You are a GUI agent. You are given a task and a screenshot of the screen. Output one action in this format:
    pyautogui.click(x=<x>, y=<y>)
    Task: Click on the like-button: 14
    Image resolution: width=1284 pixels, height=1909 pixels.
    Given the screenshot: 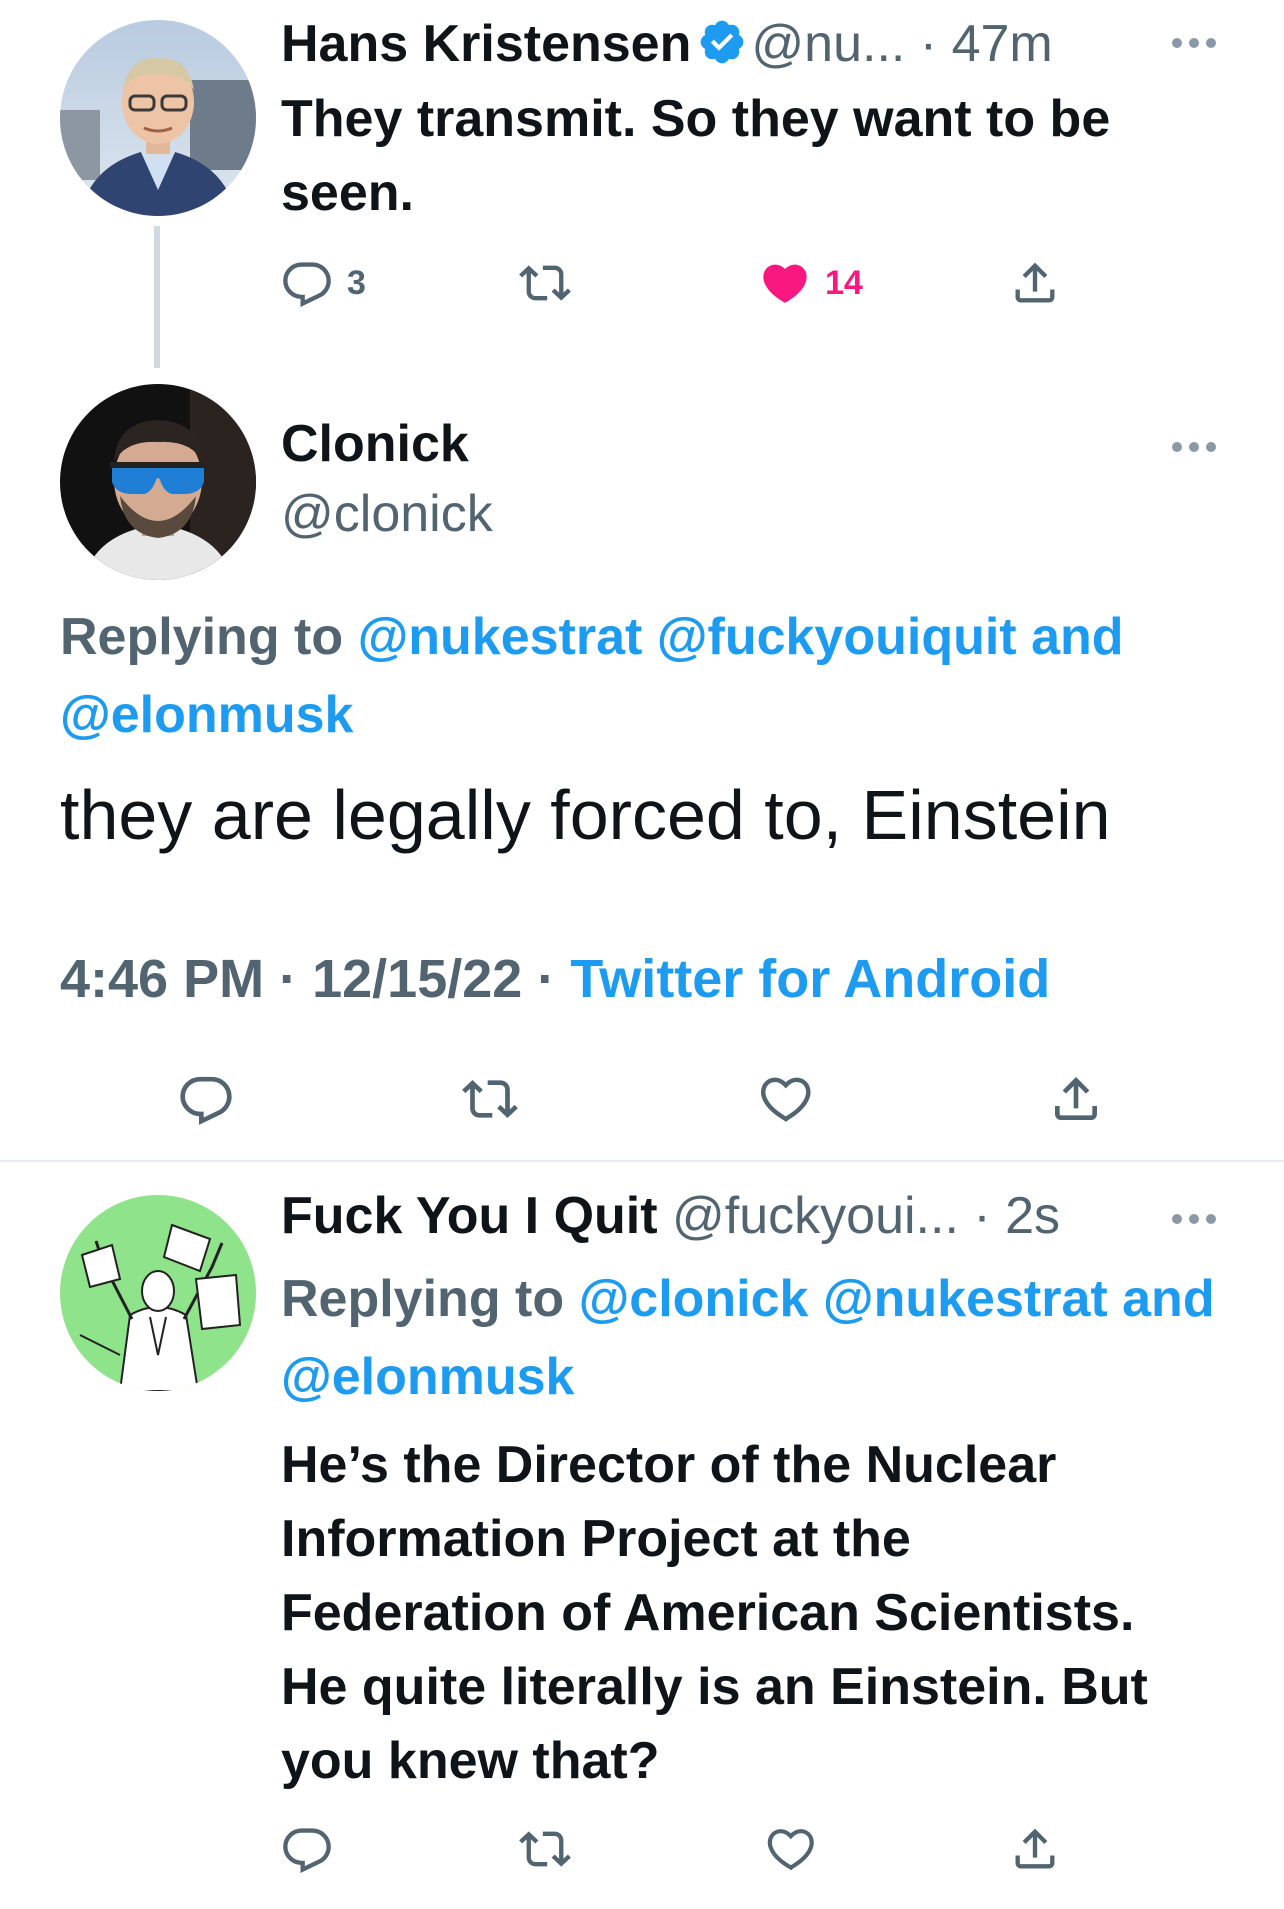 What is the action you would take?
    pyautogui.click(x=811, y=283)
    